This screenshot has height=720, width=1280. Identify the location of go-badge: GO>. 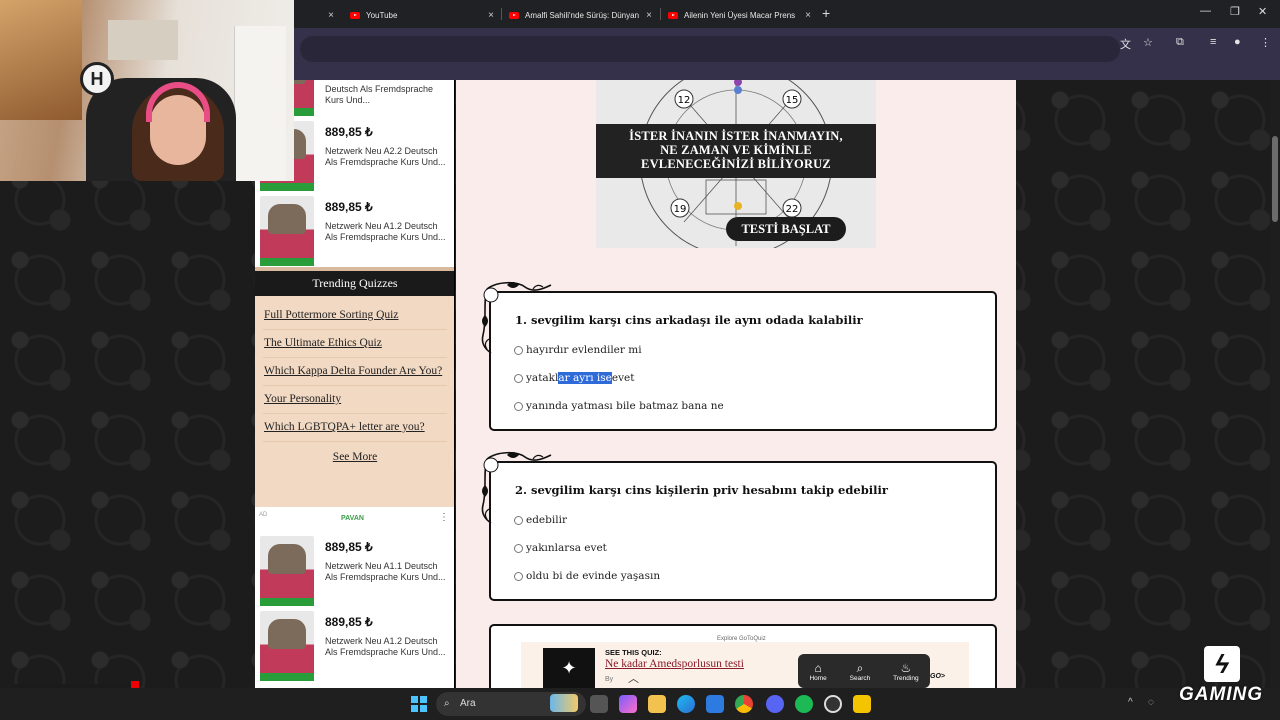
(937, 676).